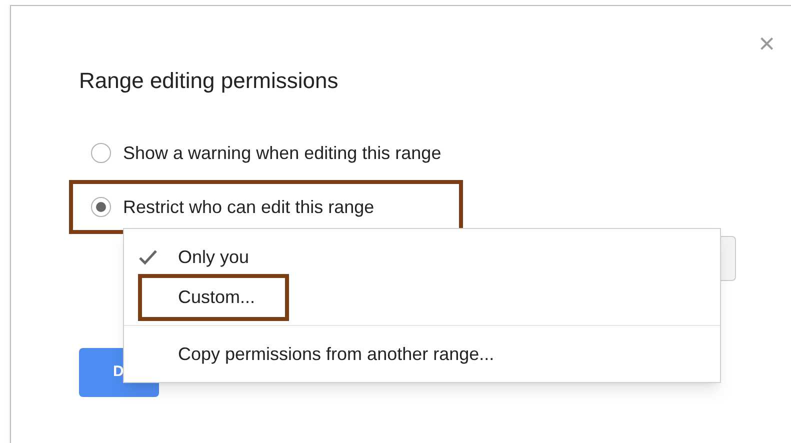 Image resolution: width=791 pixels, height=443 pixels. Describe the element at coordinates (282, 153) in the screenshot. I see `option-label: Show a warning when editing this range` at that location.